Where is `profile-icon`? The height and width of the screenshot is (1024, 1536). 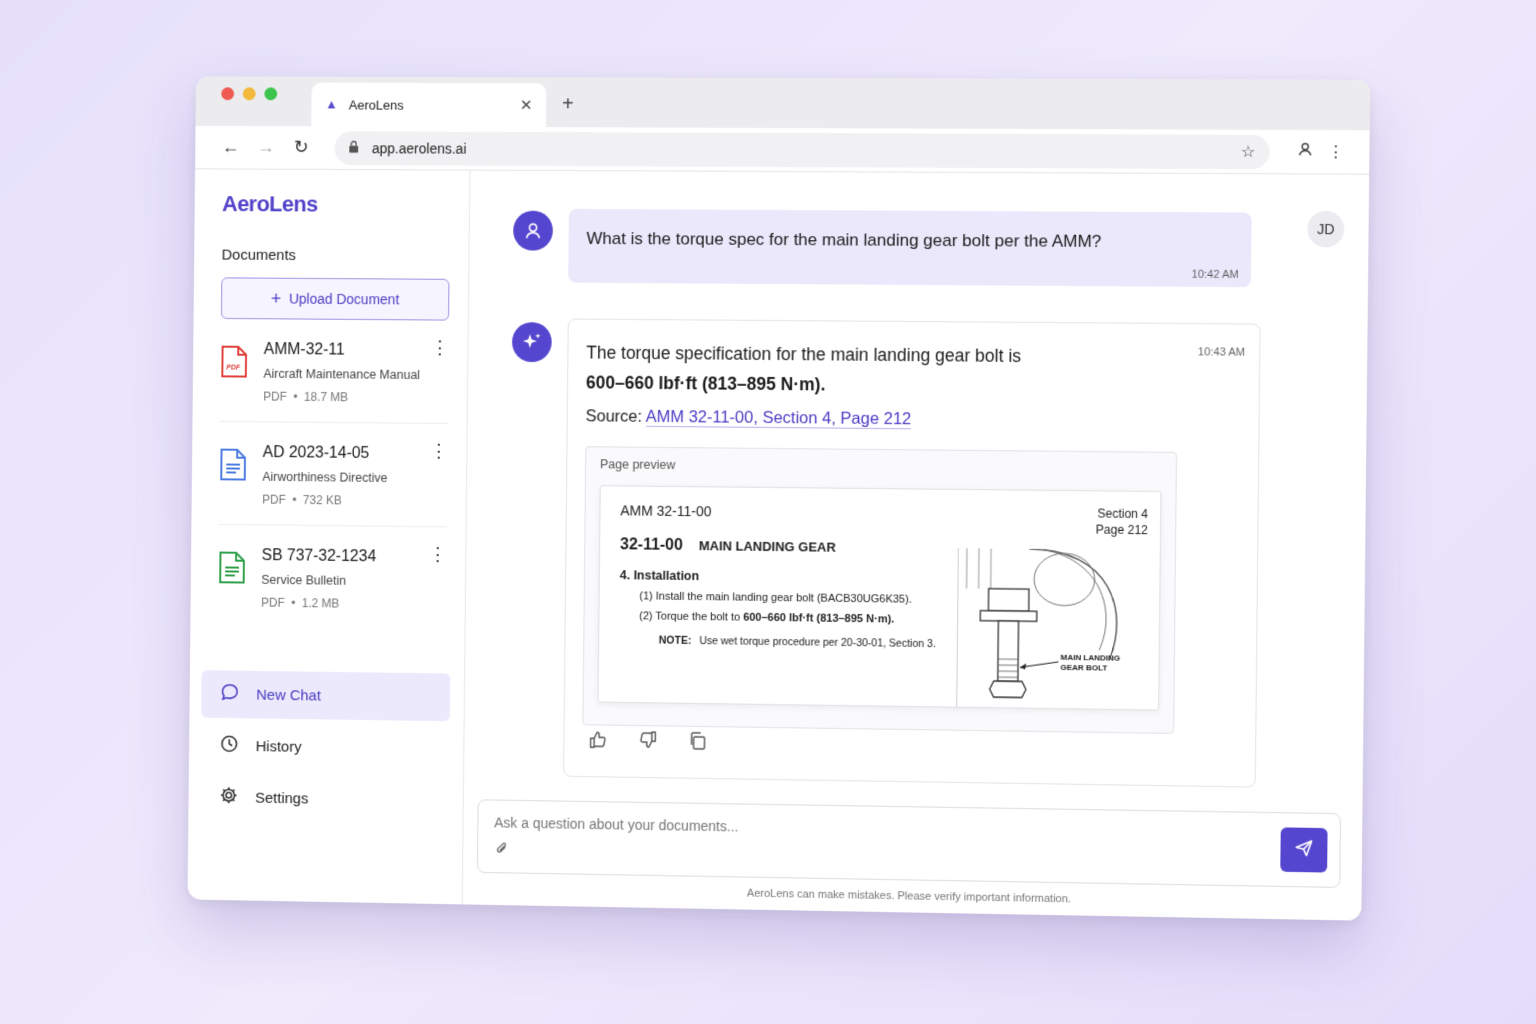 profile-icon is located at coordinates (1305, 151).